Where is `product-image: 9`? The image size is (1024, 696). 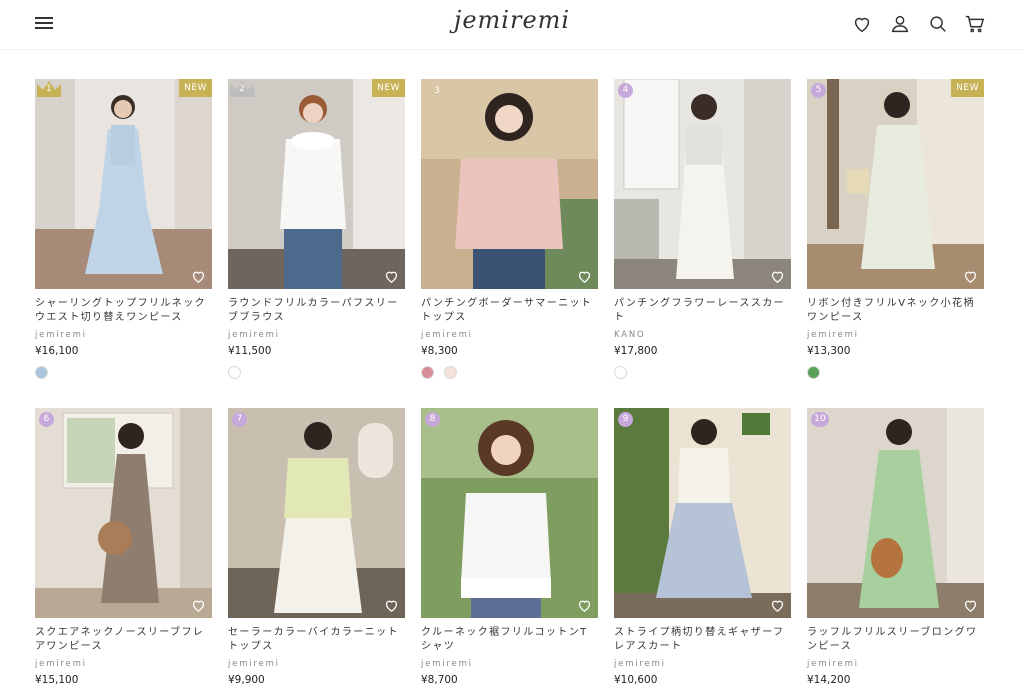 product-image: 9 is located at coordinates (702, 513).